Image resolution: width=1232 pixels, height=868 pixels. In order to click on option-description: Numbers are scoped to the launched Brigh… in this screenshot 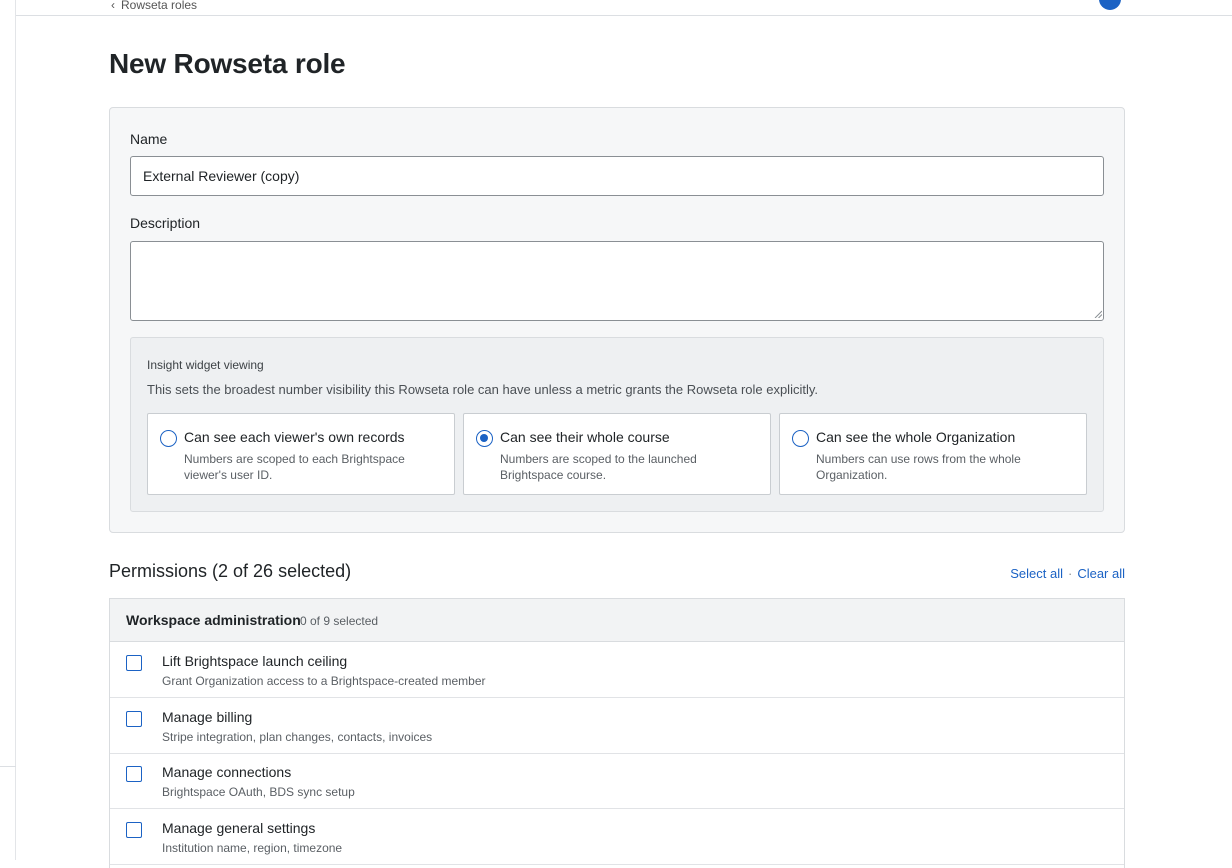, I will do `click(598, 467)`.